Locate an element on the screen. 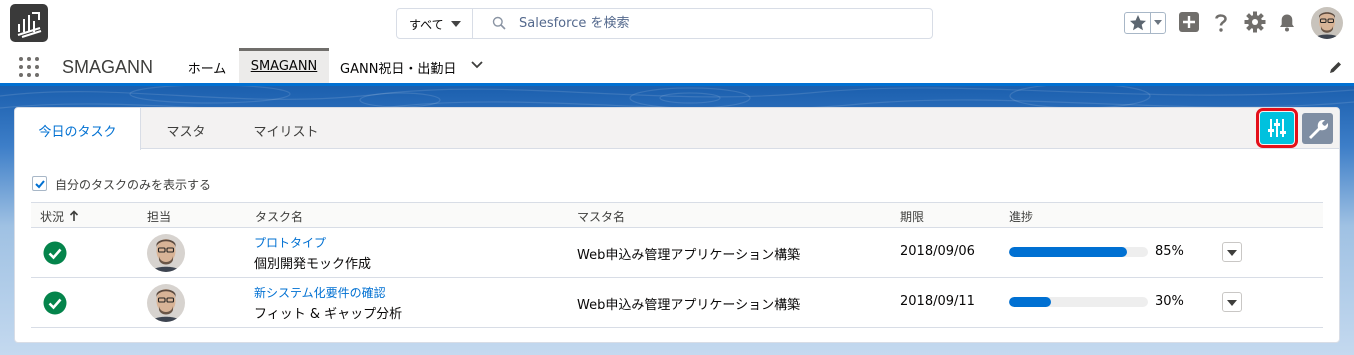 The width and height of the screenshot is (1354, 355). task-name: 個別開発モック作成 is located at coordinates (313, 264).